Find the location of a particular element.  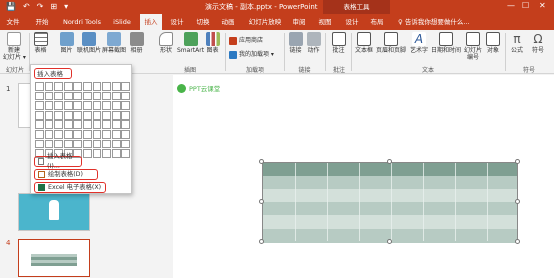

link-button: 链接 is located at coordinates (295, 43).